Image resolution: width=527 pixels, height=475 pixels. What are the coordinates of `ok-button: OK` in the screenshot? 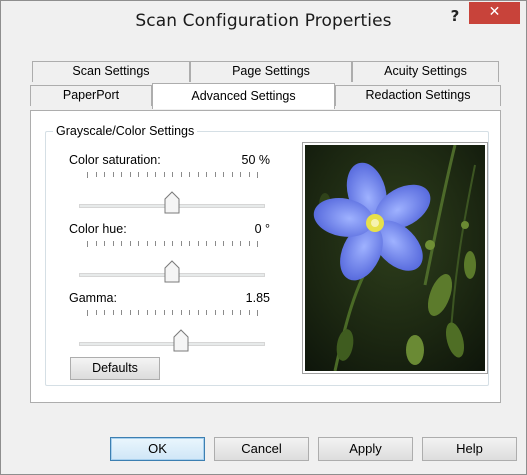 It's located at (157, 449).